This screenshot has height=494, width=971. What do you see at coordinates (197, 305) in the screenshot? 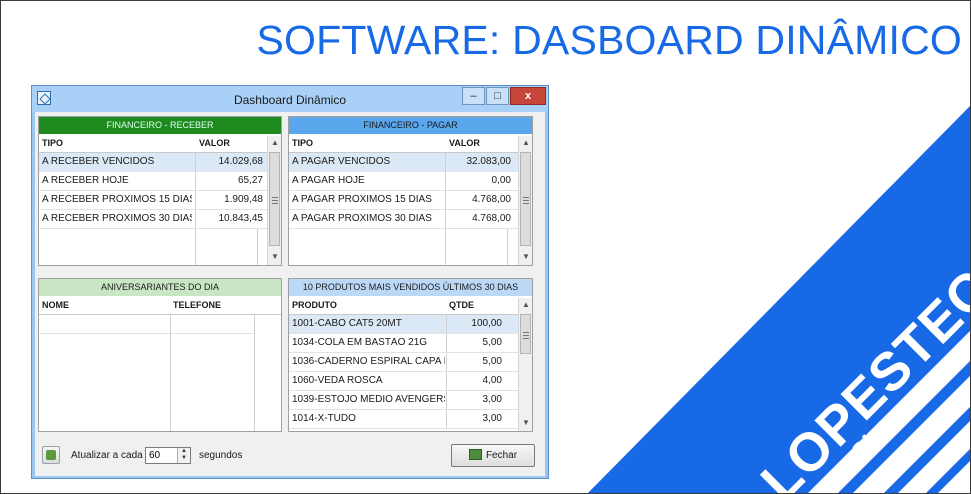
I see `col-telefone: TELEFONE` at bounding box center [197, 305].